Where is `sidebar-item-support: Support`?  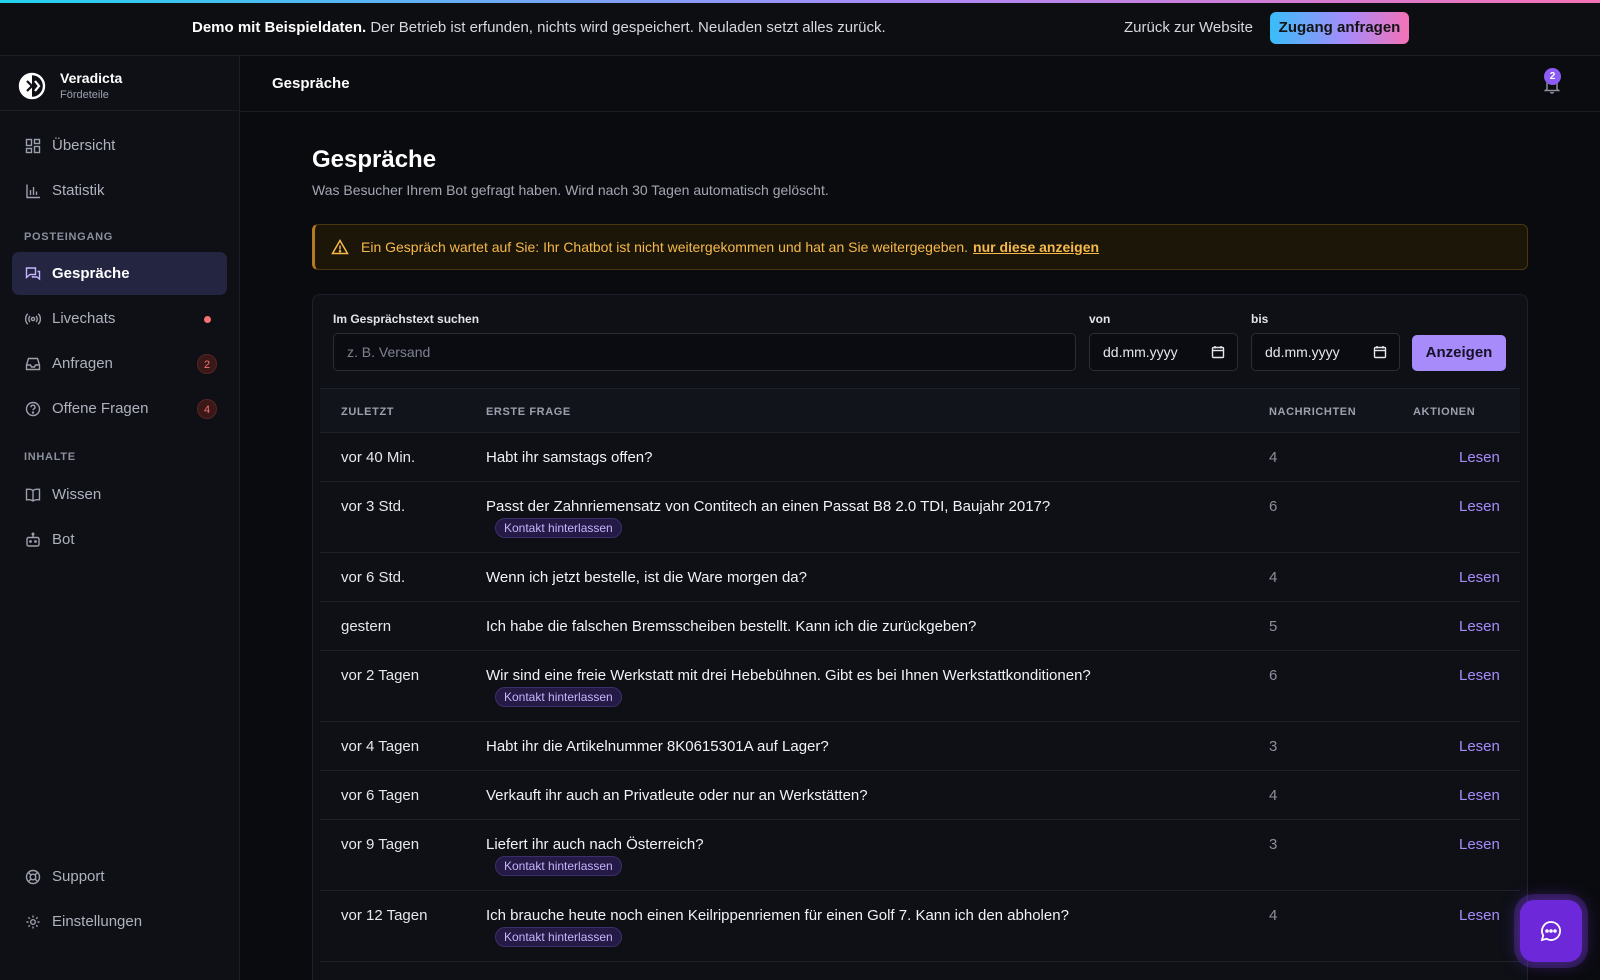 sidebar-item-support: Support is located at coordinates (119, 876).